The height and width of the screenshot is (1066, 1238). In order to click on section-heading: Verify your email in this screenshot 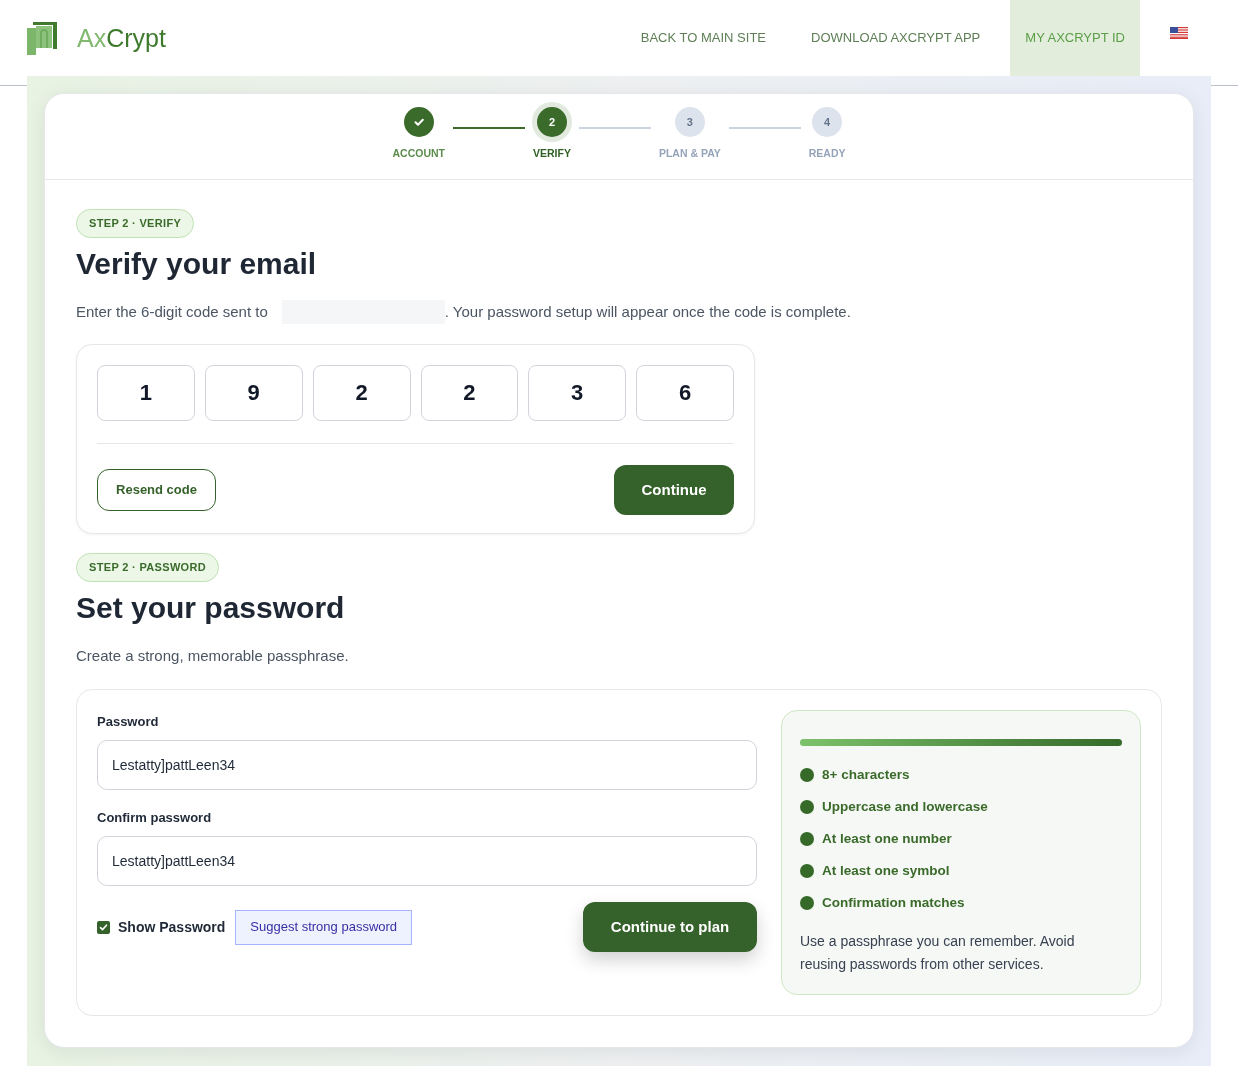, I will do `click(196, 264)`.